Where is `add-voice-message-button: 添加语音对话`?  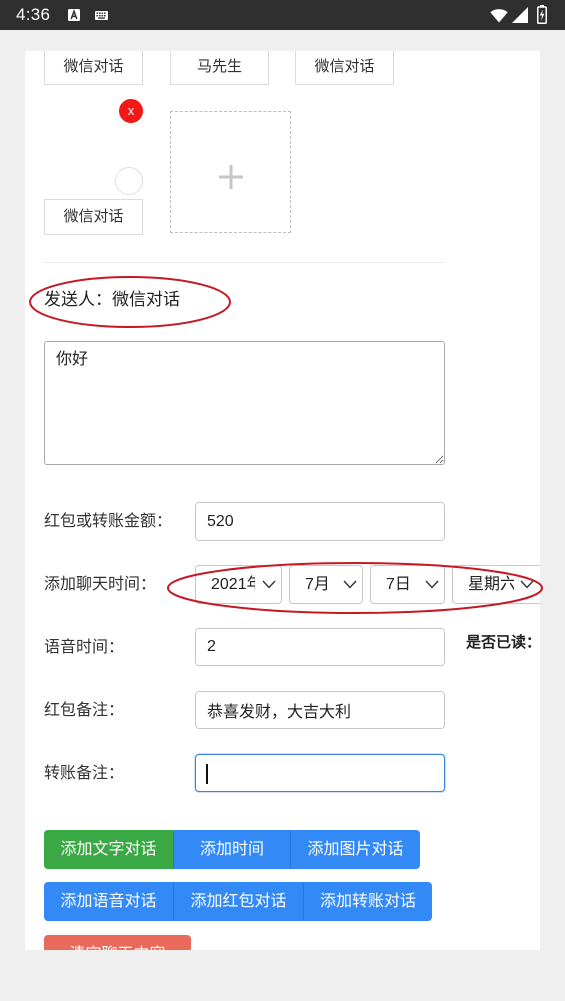
add-voice-message-button: 添加语音对话 is located at coordinates (108, 901).